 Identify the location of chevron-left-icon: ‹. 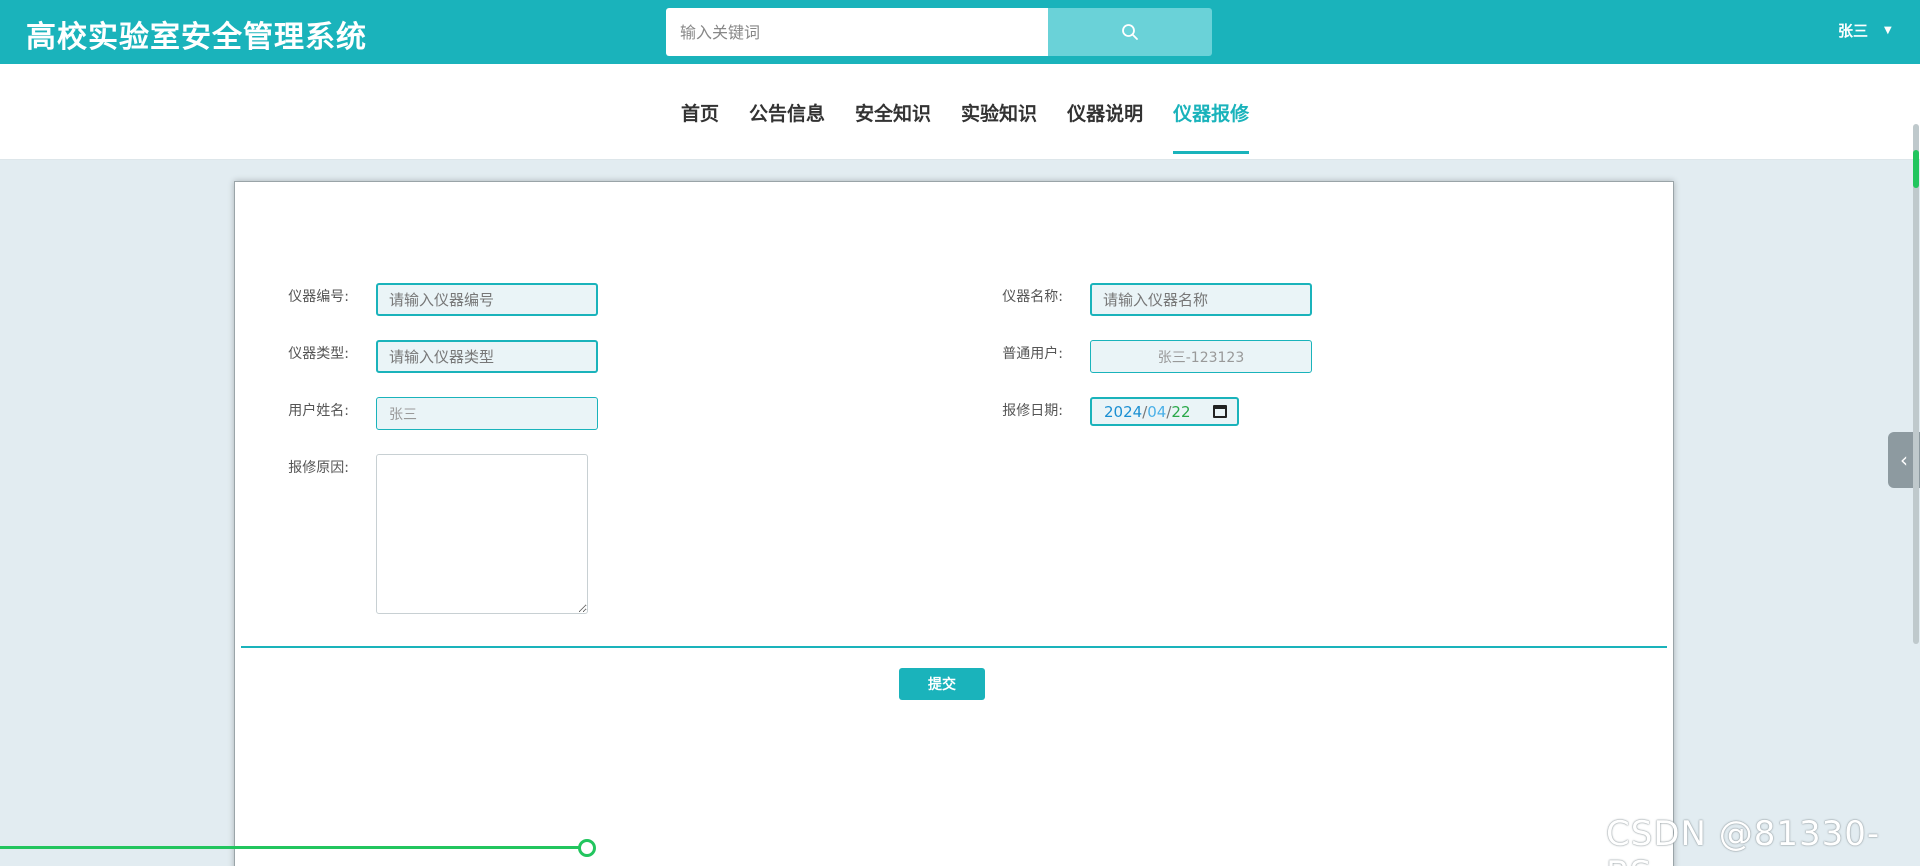
(1904, 460).